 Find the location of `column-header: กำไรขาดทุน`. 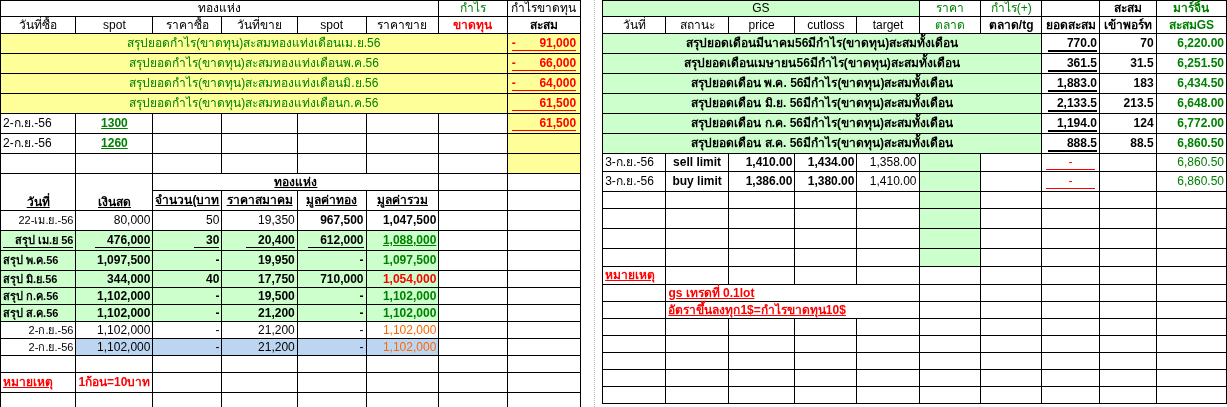

column-header: กำไรขาดทุน is located at coordinates (544, 8).